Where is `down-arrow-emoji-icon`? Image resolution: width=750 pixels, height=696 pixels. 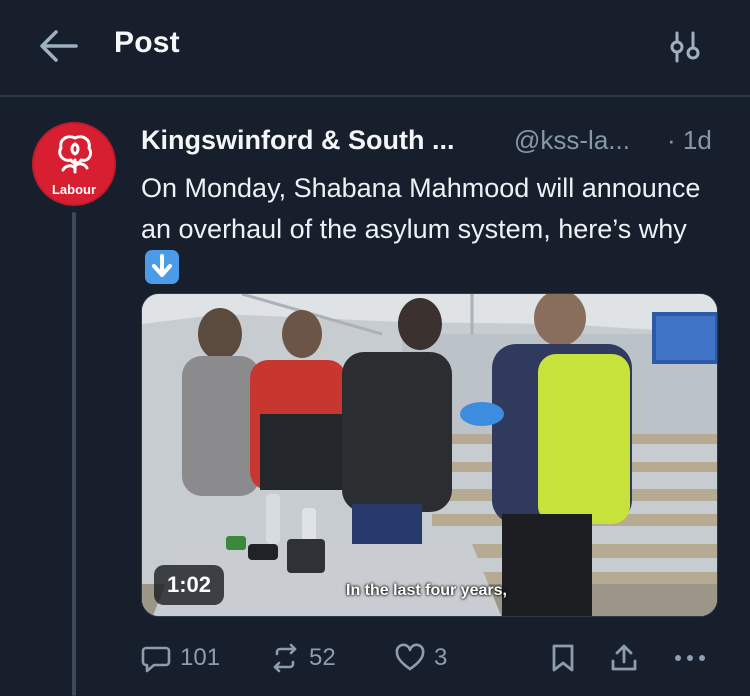
down-arrow-emoji-icon is located at coordinates (162, 267).